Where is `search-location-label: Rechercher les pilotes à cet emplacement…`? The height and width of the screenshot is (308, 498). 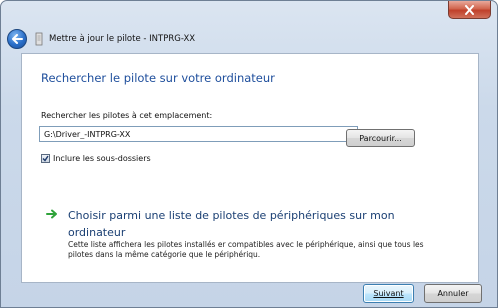
search-location-label: Rechercher les pilotes à cet emplacement… is located at coordinates (127, 115).